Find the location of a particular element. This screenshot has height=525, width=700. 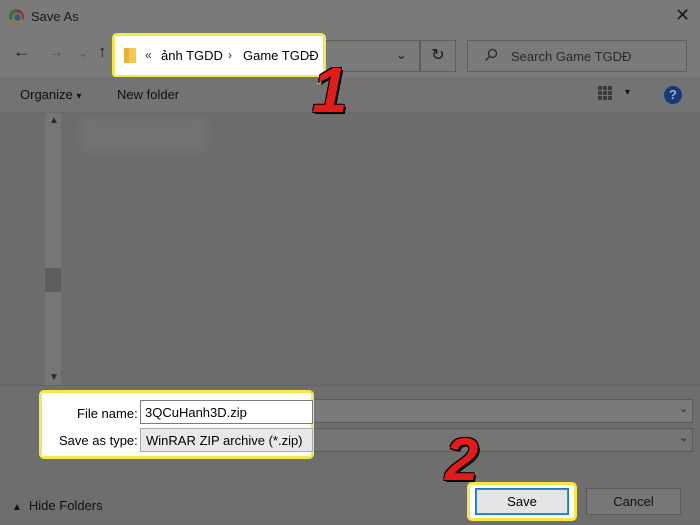

title-bar: Save As ✕ is located at coordinates (350, 16).